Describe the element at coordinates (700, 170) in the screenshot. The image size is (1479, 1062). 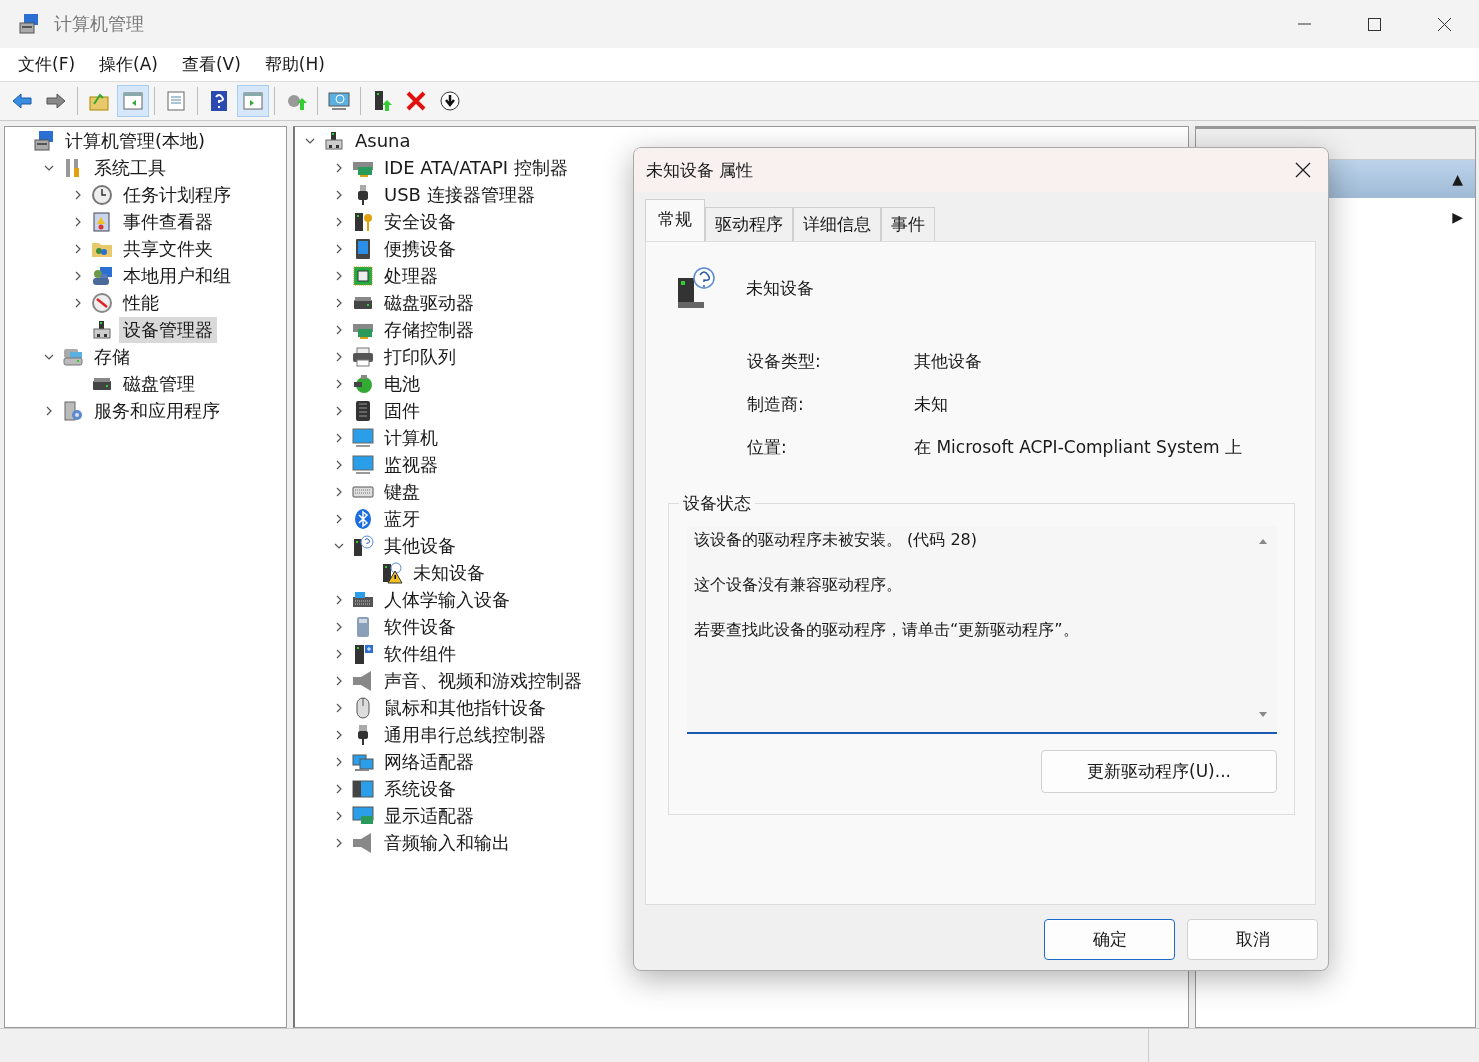
I see `dialog-title: 未知设备 属性` at that location.